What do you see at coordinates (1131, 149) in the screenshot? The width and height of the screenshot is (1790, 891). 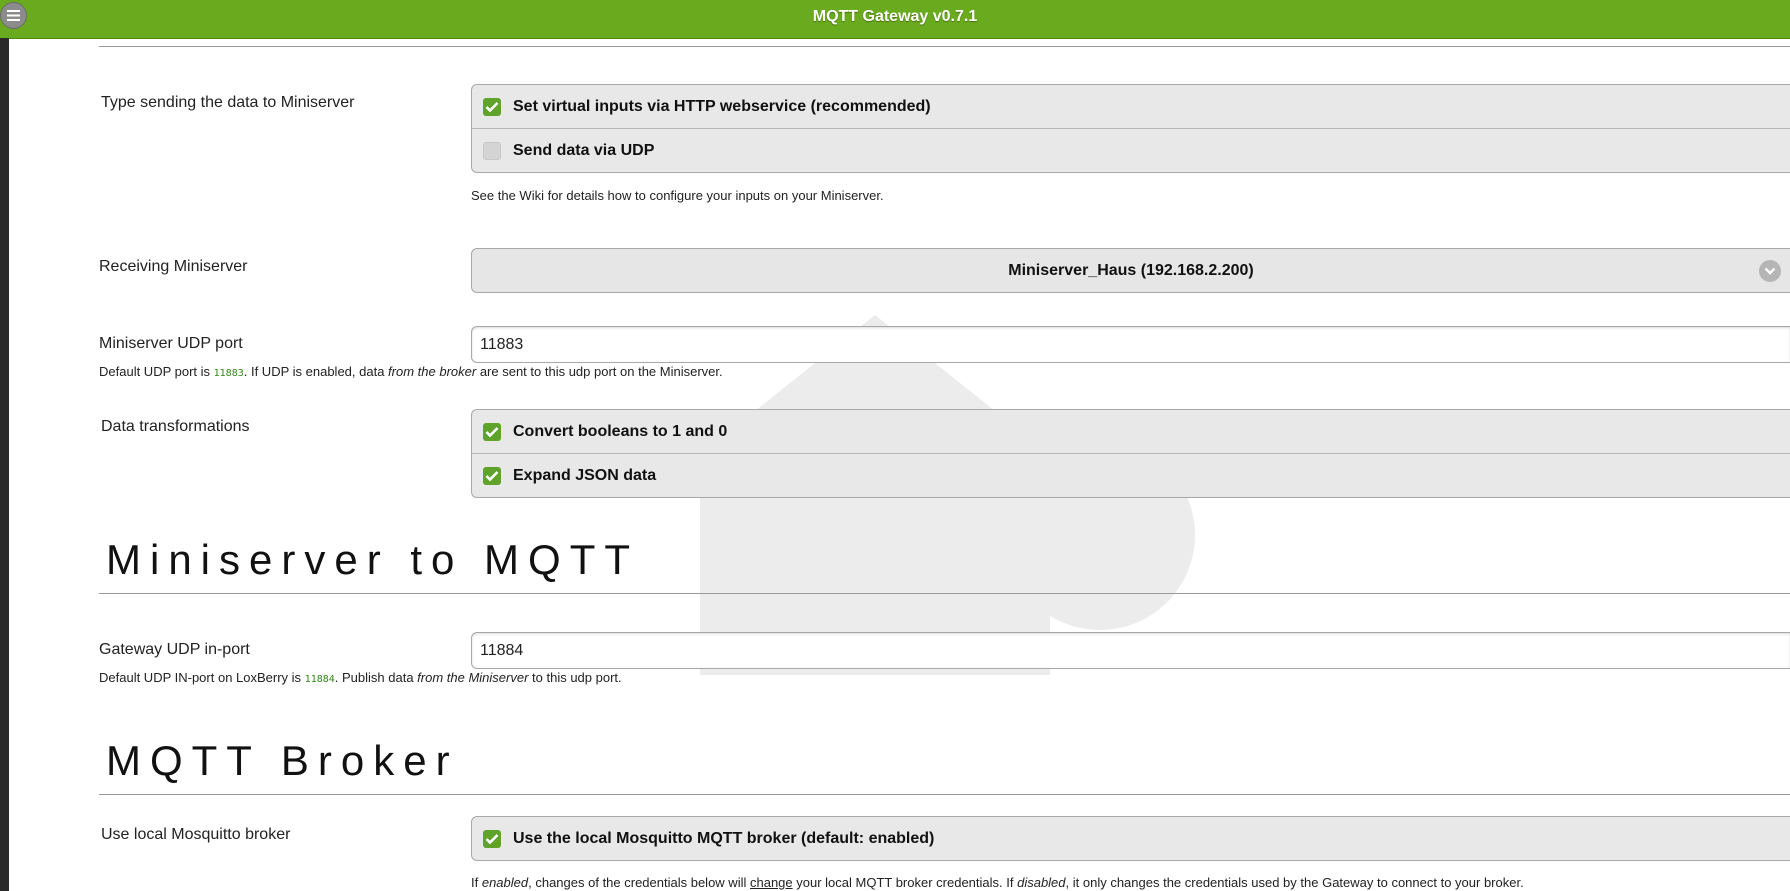 I see `option-udp: Send data via UDP` at bounding box center [1131, 149].